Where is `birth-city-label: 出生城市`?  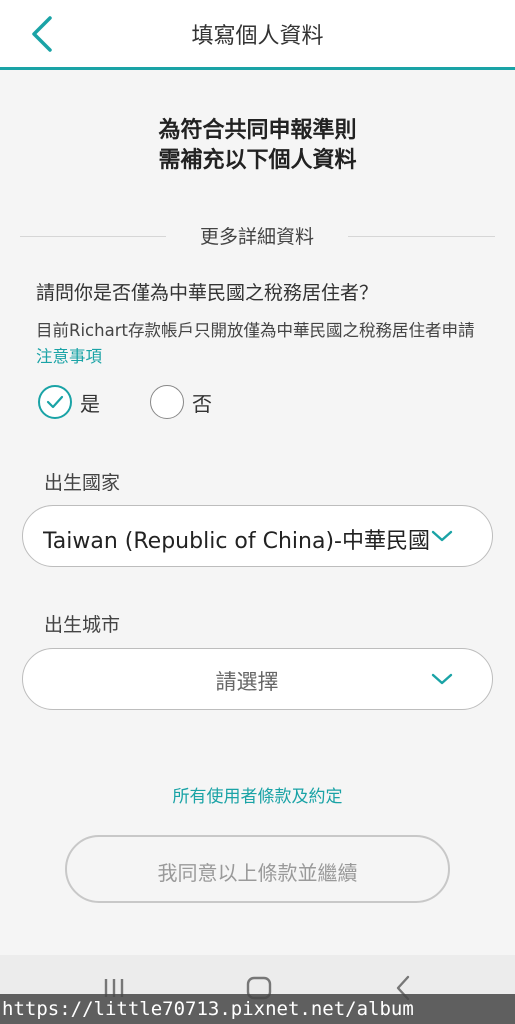 birth-city-label: 出生城市 is located at coordinates (82, 625).